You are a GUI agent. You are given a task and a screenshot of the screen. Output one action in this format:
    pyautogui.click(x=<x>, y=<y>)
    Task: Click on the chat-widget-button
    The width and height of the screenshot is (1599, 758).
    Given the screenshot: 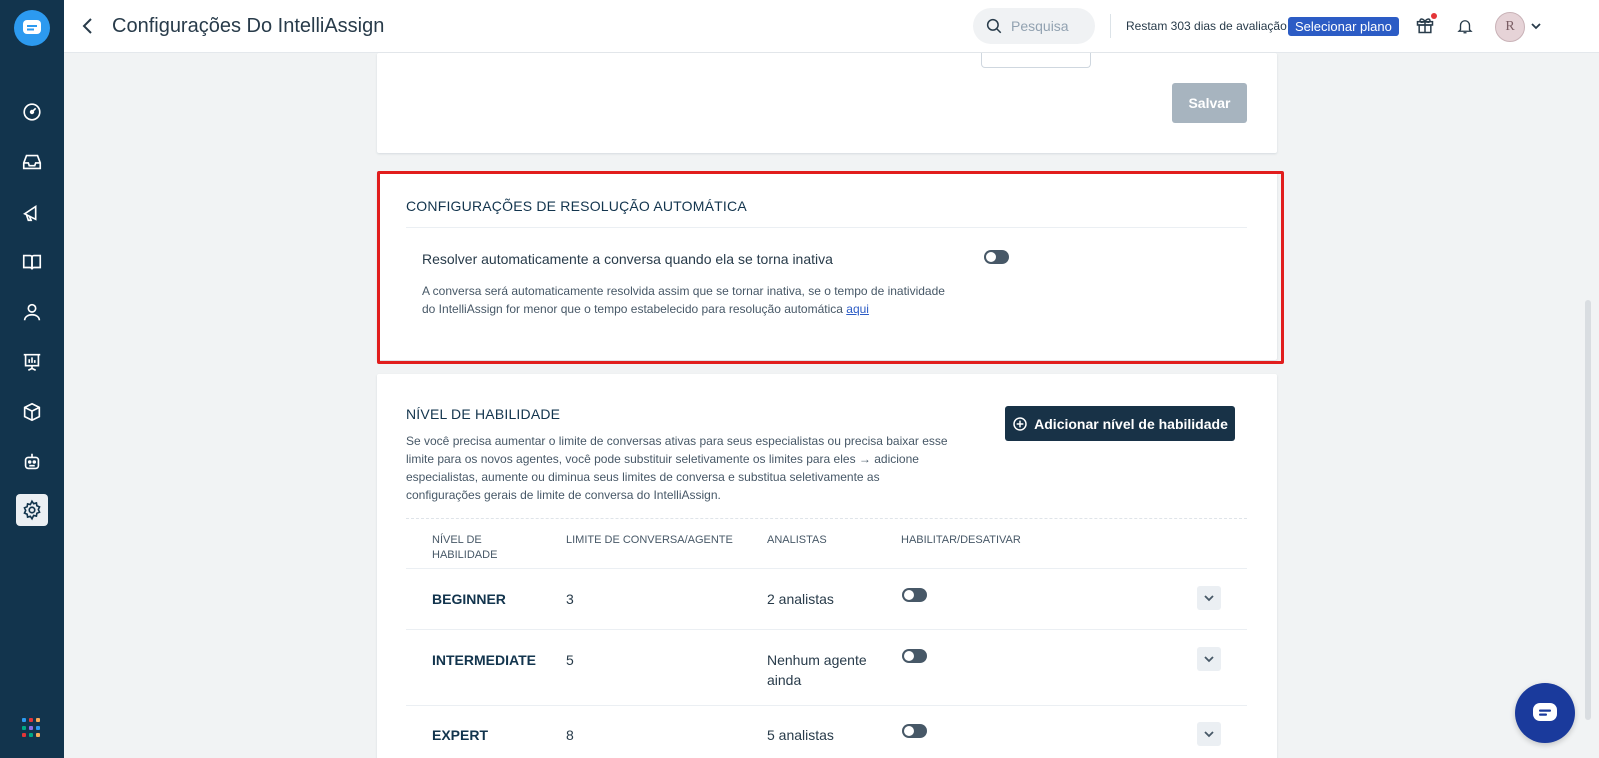 What is the action you would take?
    pyautogui.click(x=1545, y=713)
    